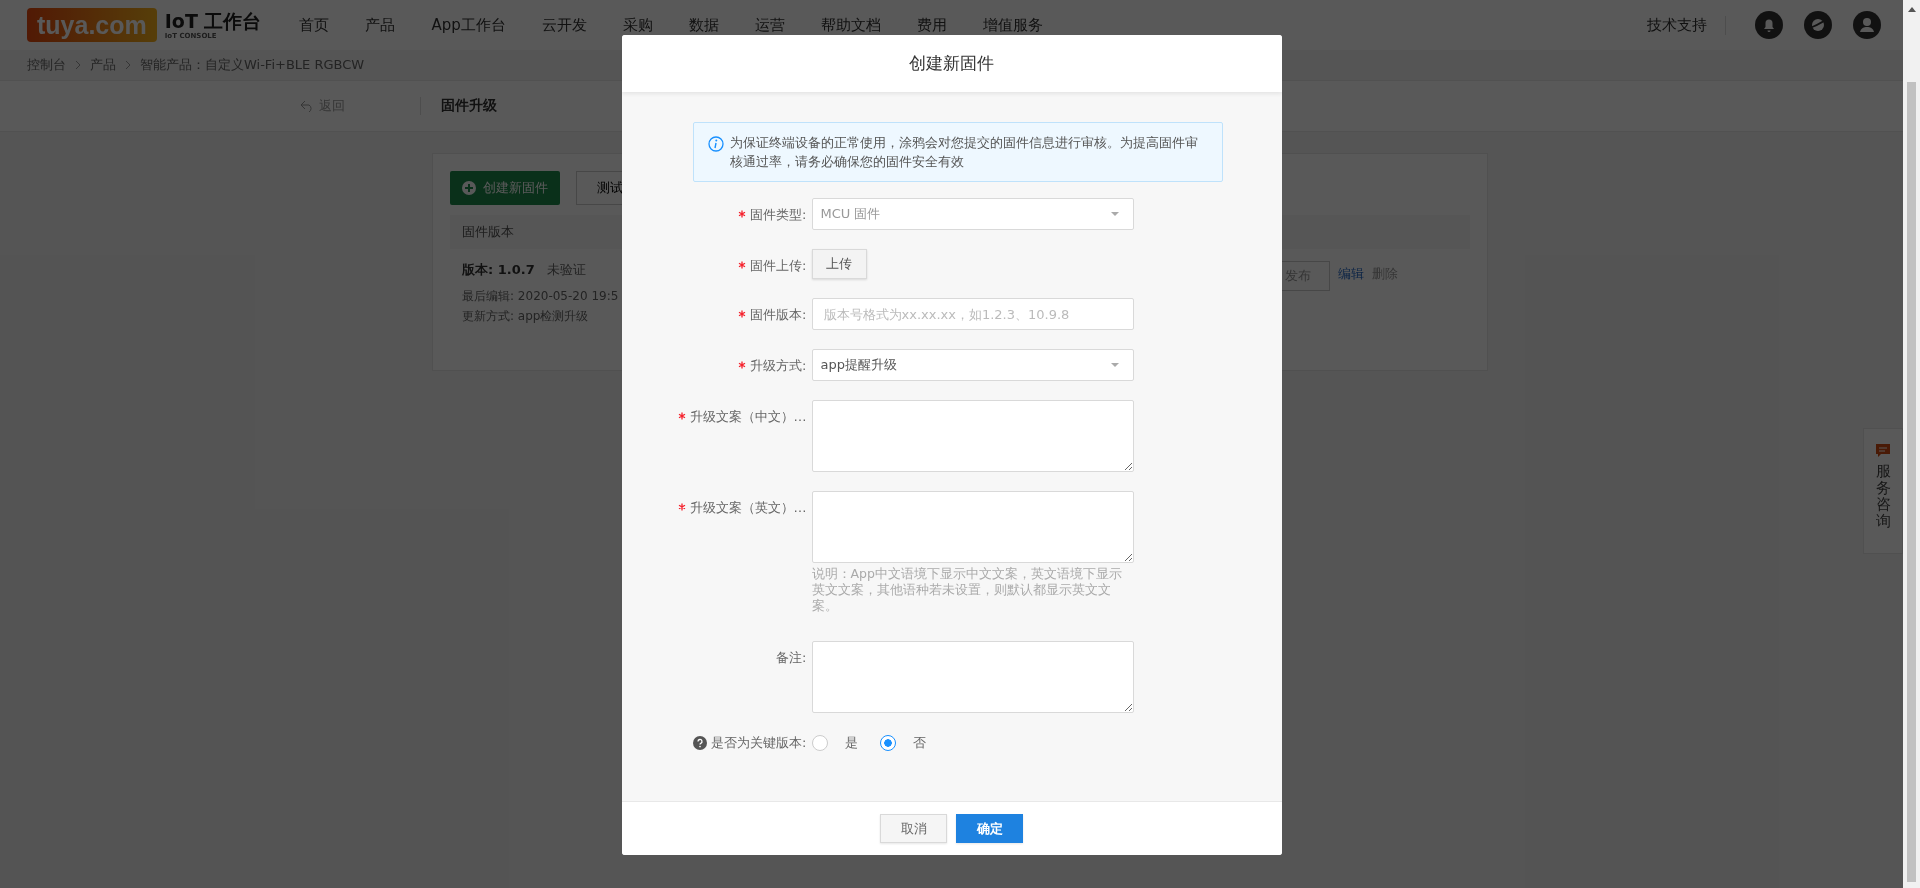 This screenshot has width=1920, height=888. Describe the element at coordinates (791, 658) in the screenshot. I see `field-label: 备注:` at that location.